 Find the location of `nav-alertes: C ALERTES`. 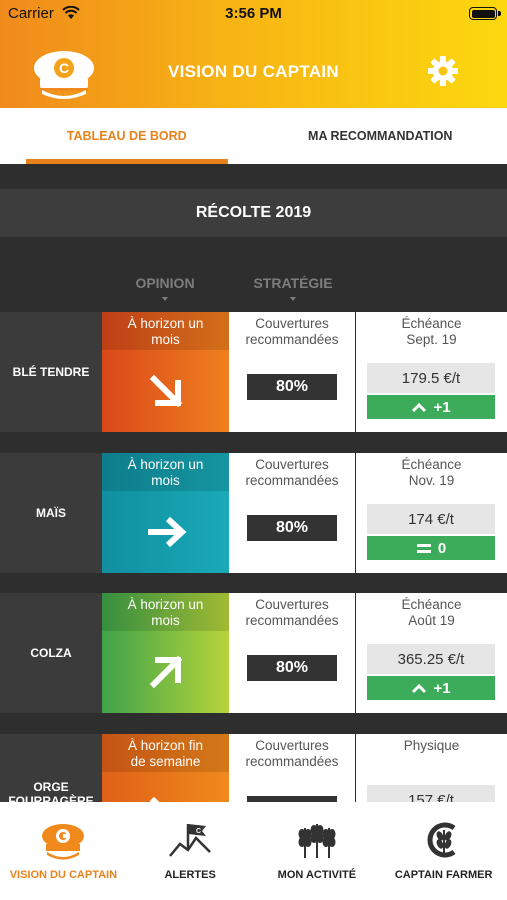

nav-alertes: C ALERTES is located at coordinates (190, 851).